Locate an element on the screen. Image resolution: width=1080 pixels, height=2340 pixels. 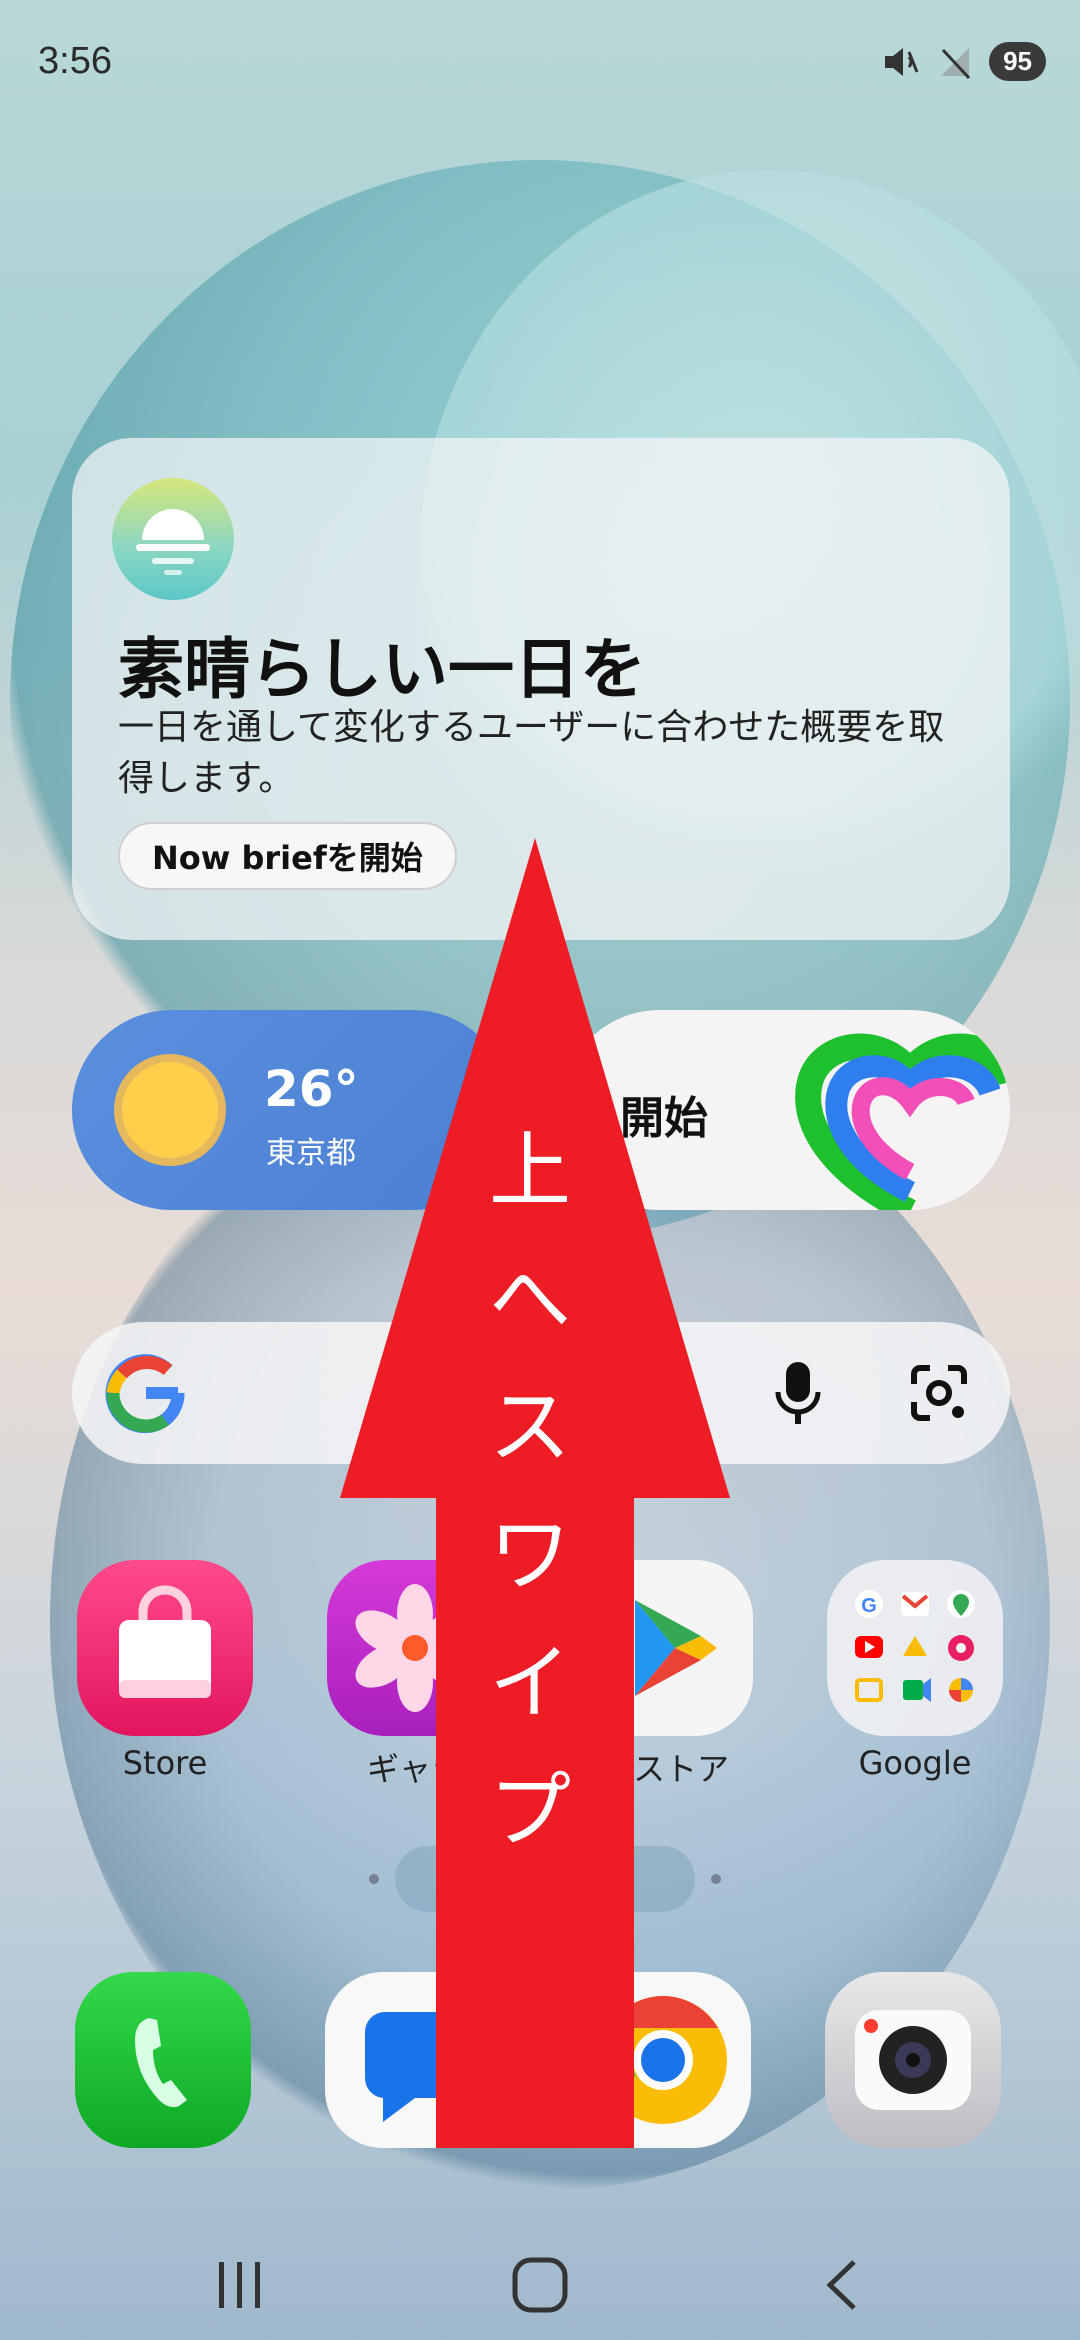
instruction-char: へ is located at coordinates (529, 1299).